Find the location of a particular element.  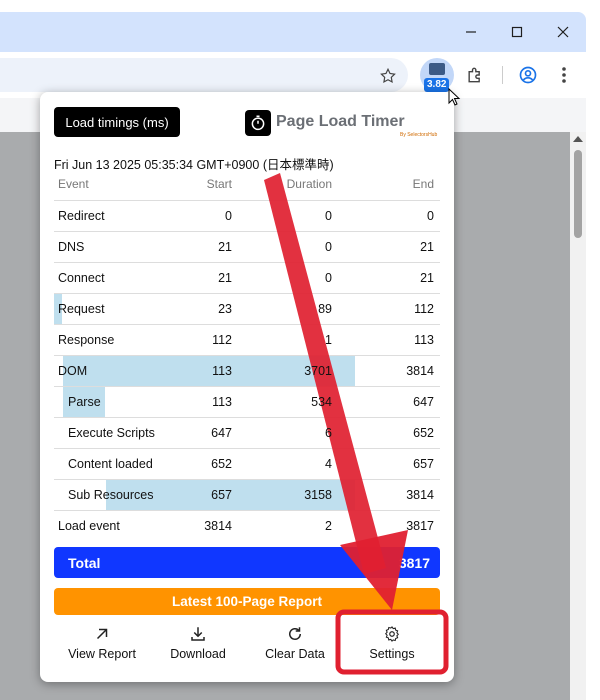

end-value: 3817 is located at coordinates (420, 525).